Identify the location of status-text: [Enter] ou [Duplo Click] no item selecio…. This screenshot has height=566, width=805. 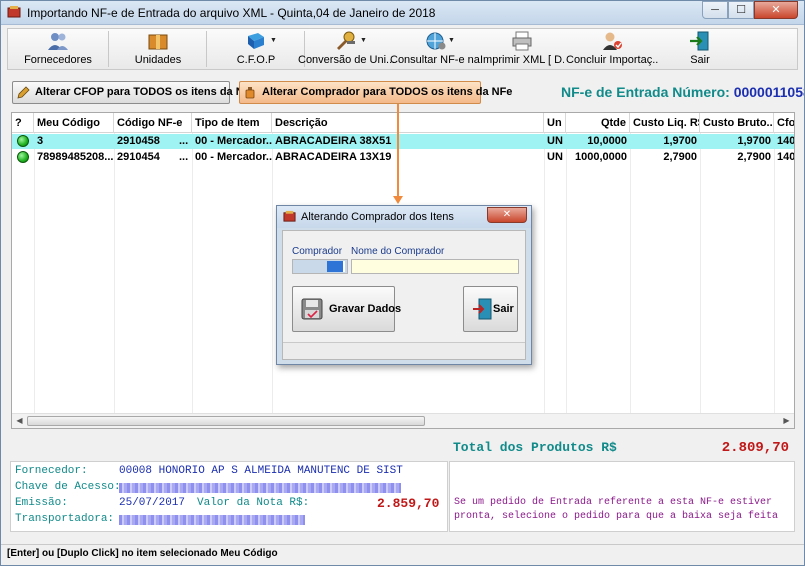
(142, 553).